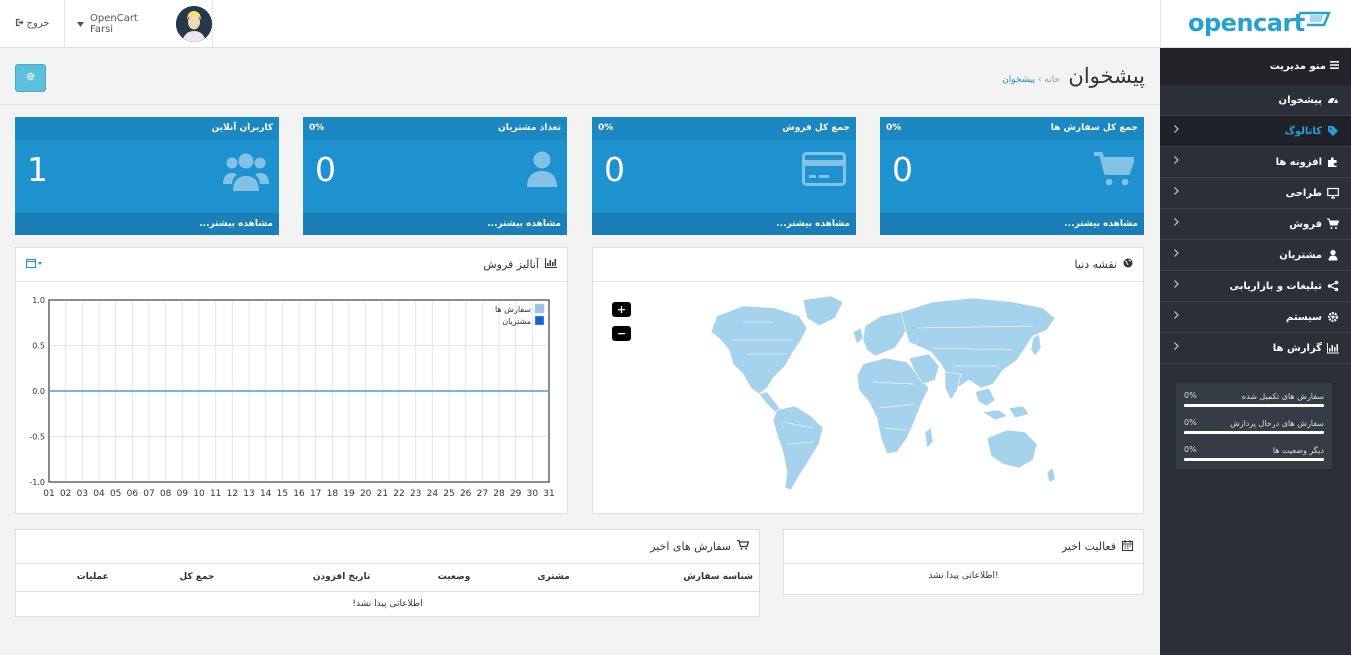  Describe the element at coordinates (526, 578) in the screenshot. I see `column-header: مشتری` at that location.